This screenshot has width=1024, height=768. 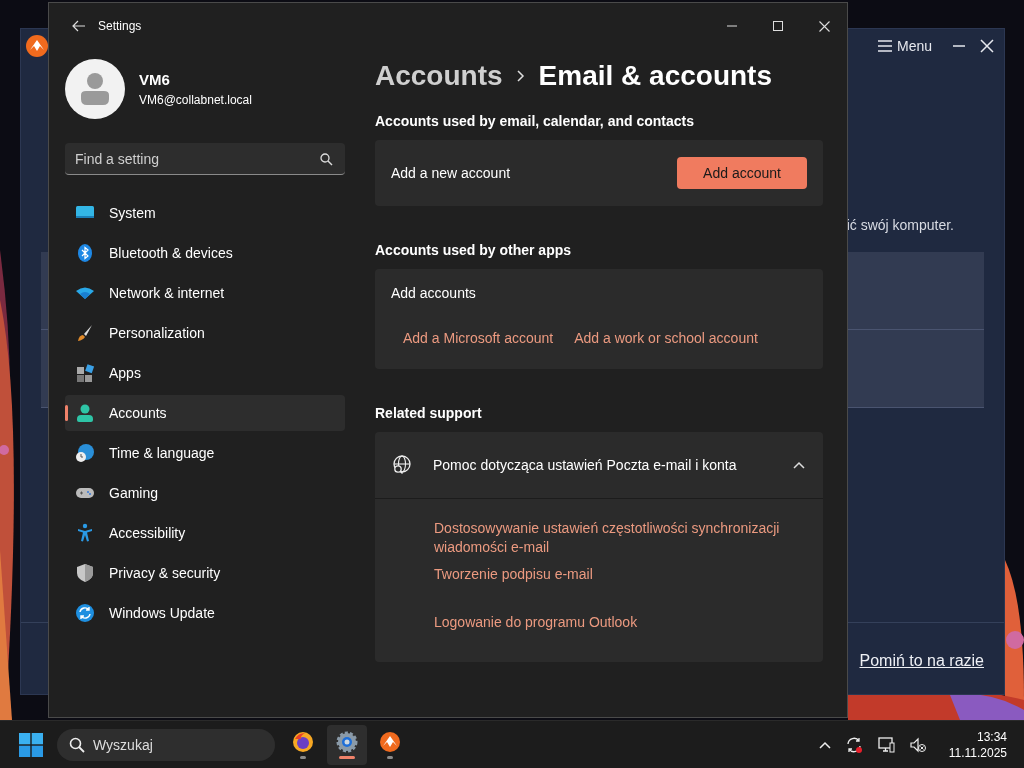 I want to click on fox-globe-icon, so click(x=303, y=741).